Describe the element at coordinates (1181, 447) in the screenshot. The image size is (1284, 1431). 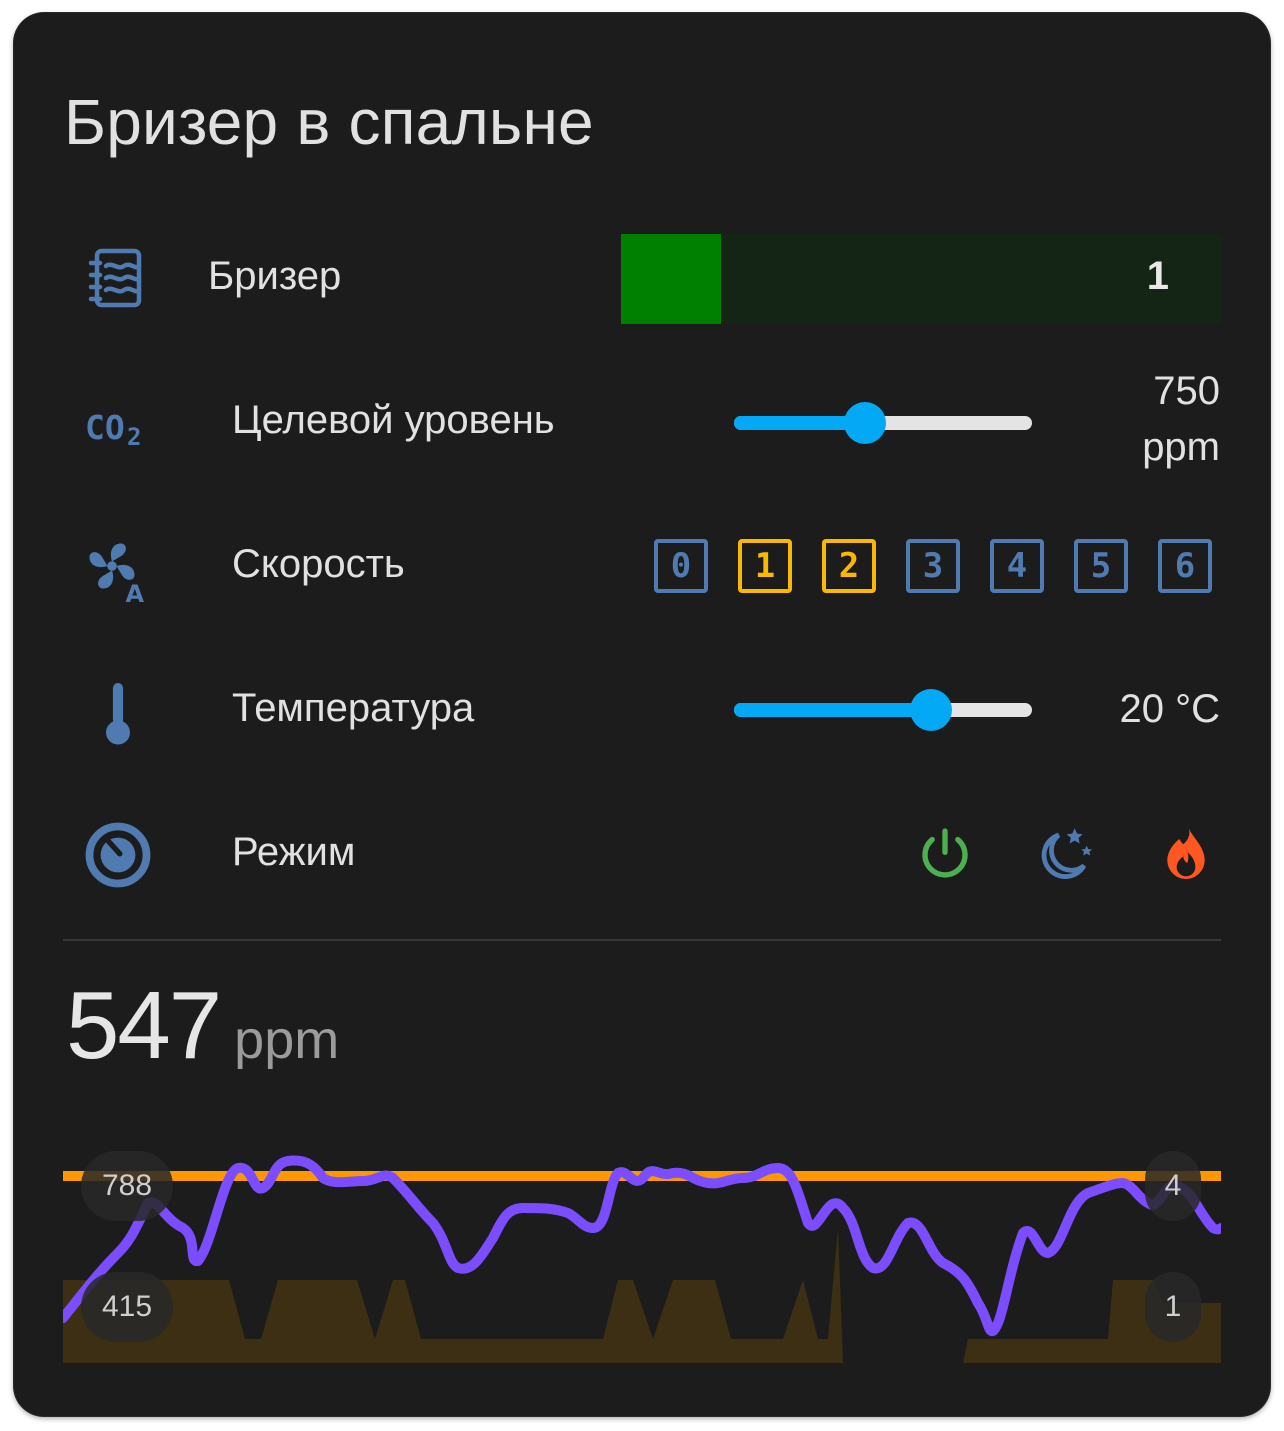
I see `target-level-unit: ppm` at that location.